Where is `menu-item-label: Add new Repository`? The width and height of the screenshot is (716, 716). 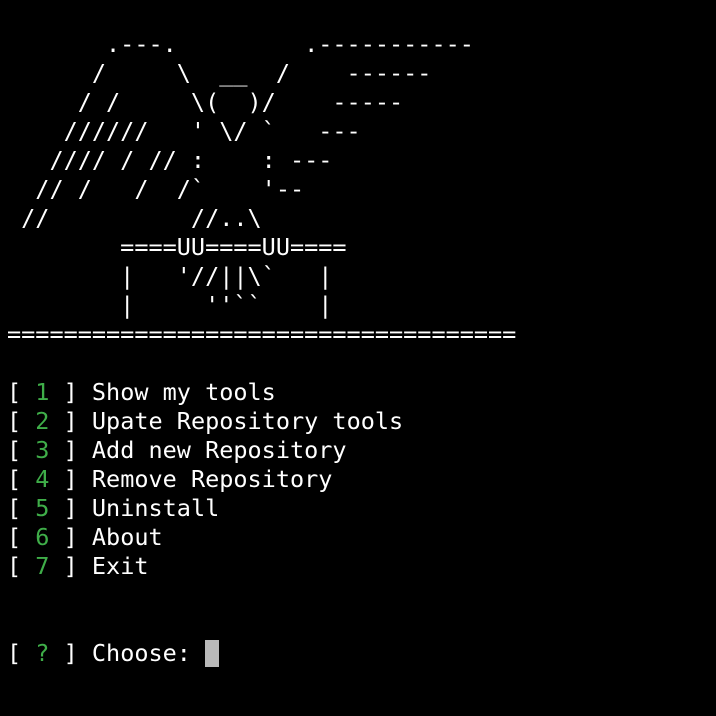
menu-item-label: Add new Repository is located at coordinates (219, 450).